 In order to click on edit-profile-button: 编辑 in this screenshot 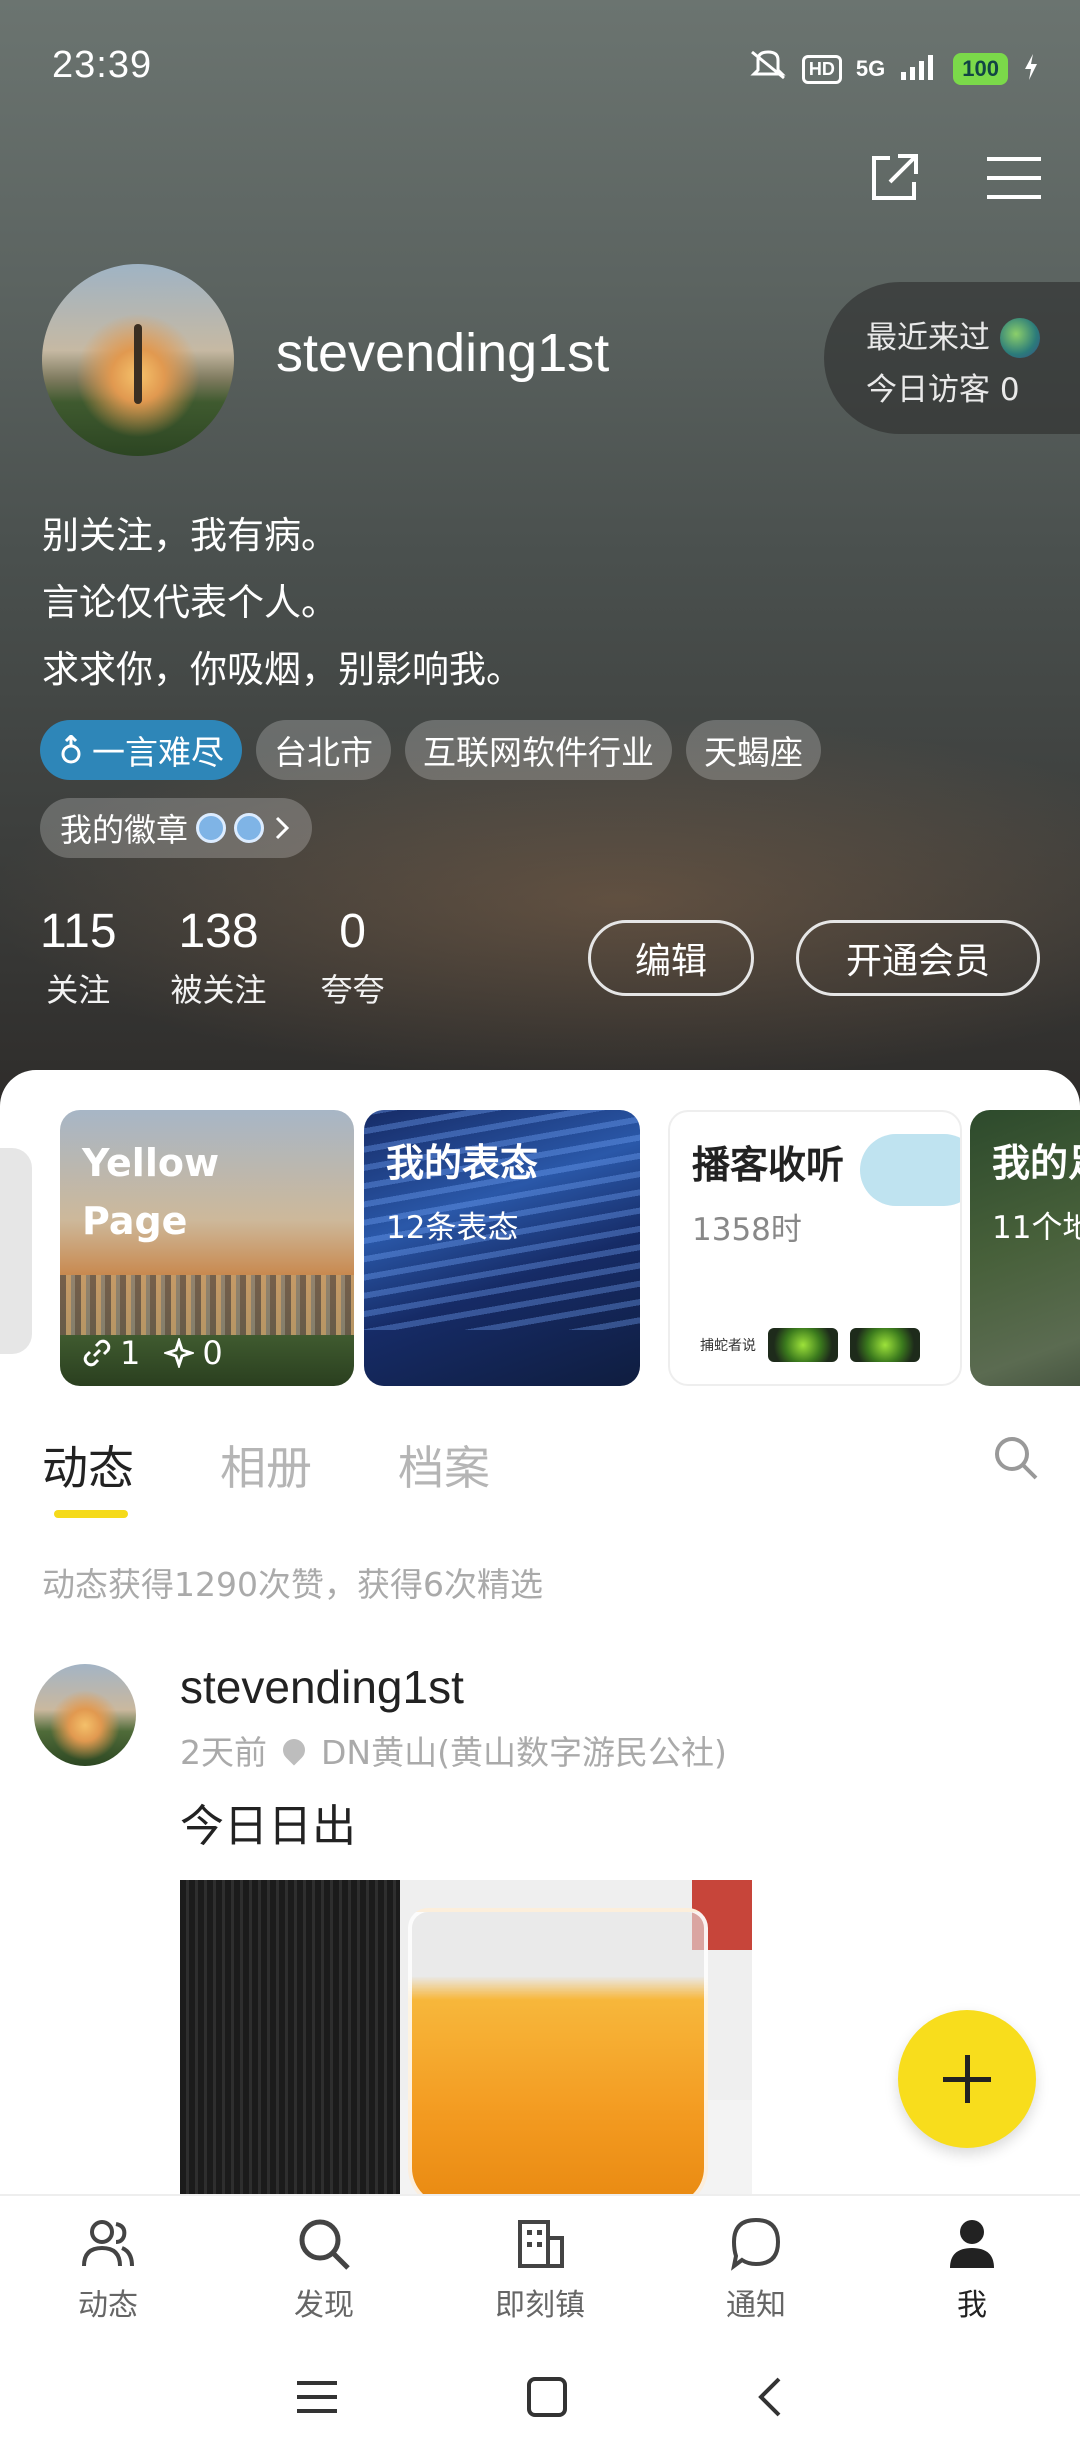, I will do `click(671, 958)`.